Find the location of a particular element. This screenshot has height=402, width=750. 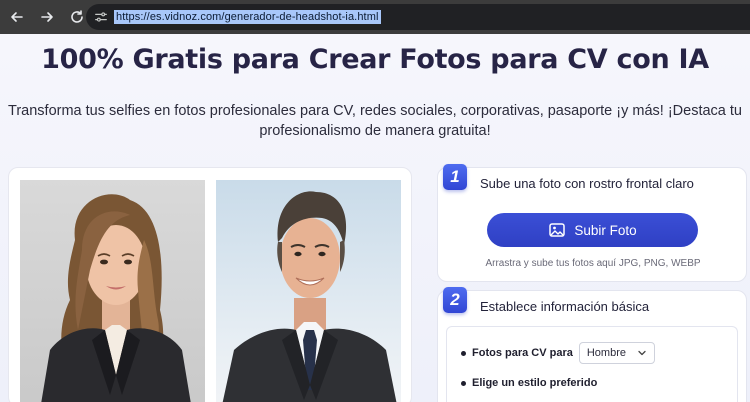

upload-photo-button: Subir Foto is located at coordinates (592, 230).